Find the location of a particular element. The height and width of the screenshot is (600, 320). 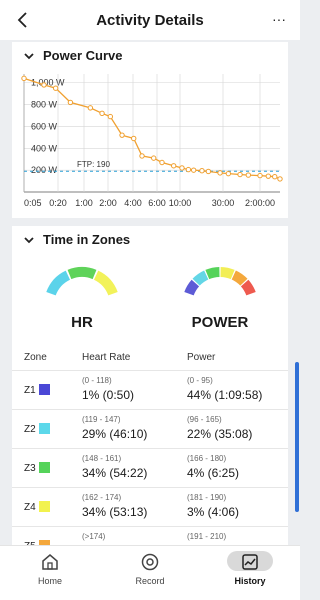

ftp-label: FTP: 190 is located at coordinates (93, 164).